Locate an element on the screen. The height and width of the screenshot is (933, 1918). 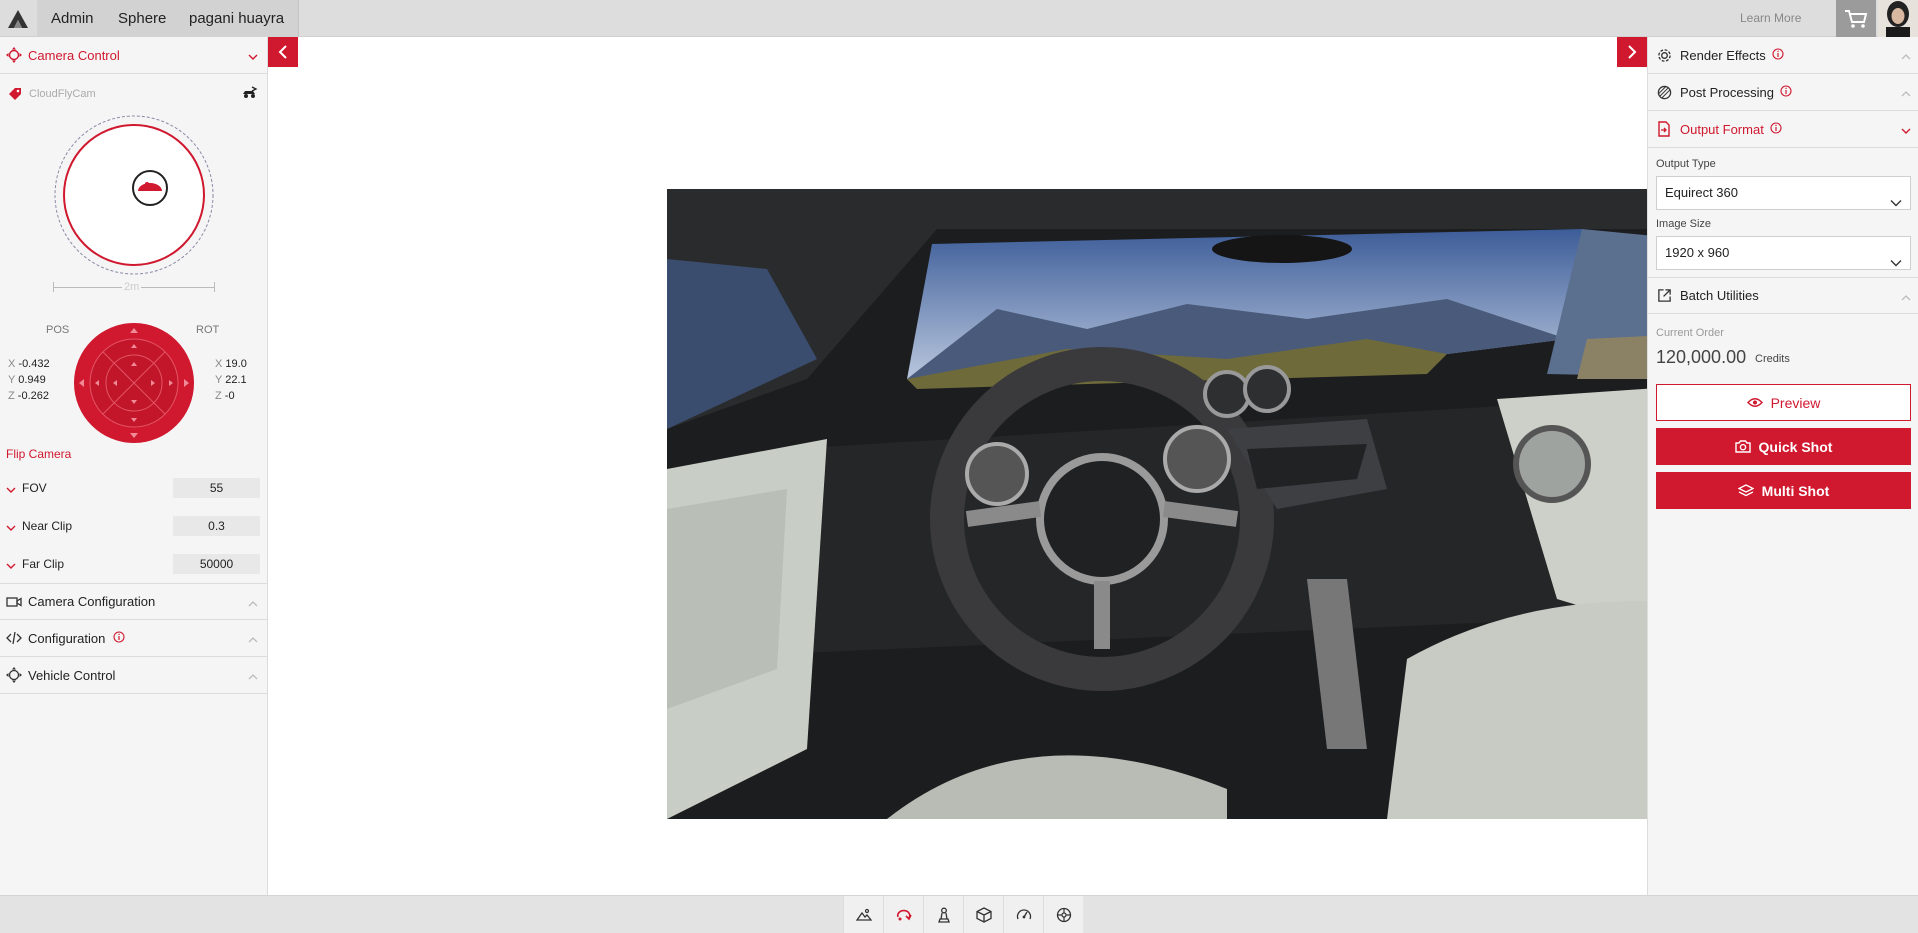
preview-button: Preview is located at coordinates (1783, 402).